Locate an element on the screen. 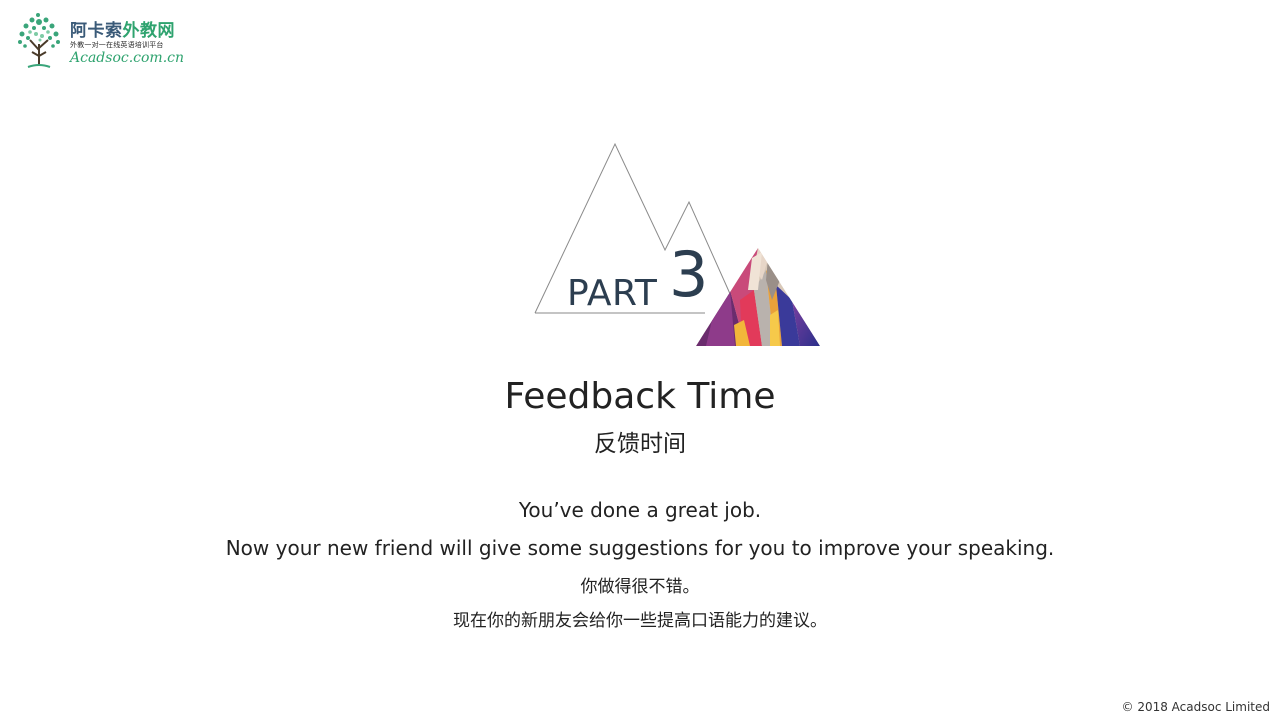  logo-name-part2: 外教网 is located at coordinates (148, 31).